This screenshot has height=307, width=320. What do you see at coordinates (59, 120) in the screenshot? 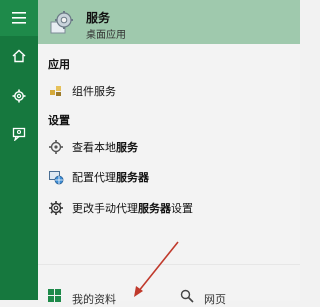
I see `section-header-settings: 设置` at bounding box center [59, 120].